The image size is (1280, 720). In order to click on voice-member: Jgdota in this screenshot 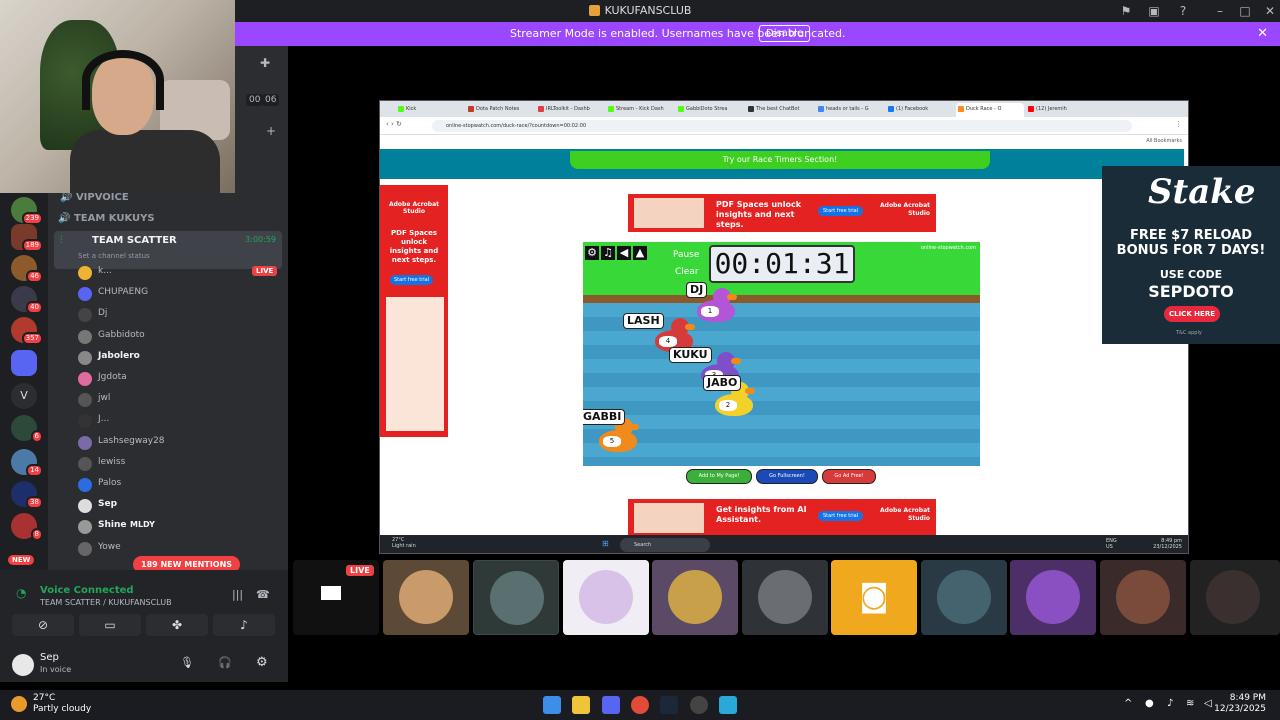, I will do `click(183, 379)`.